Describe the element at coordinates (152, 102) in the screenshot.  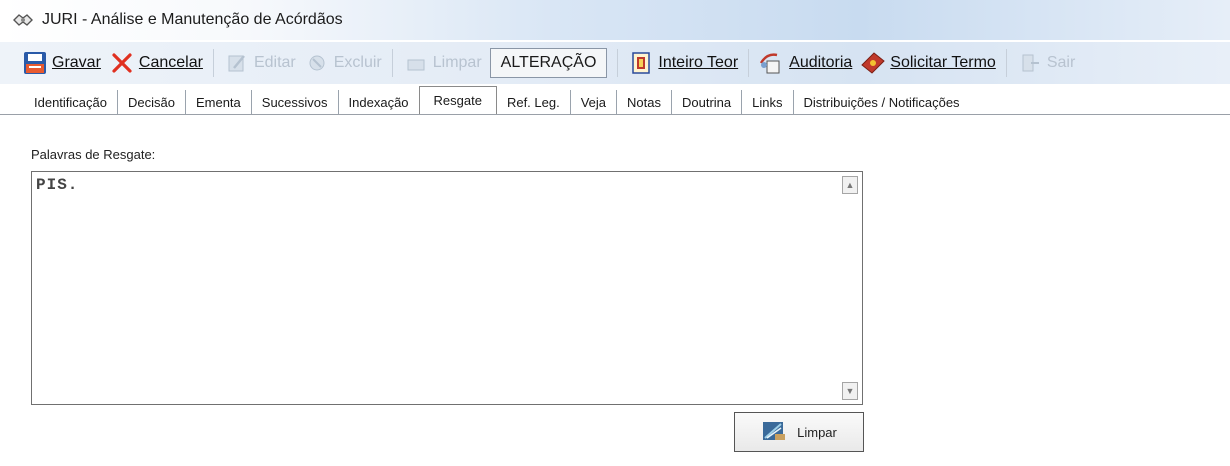
I see `tab-decisao: Decisão` at that location.